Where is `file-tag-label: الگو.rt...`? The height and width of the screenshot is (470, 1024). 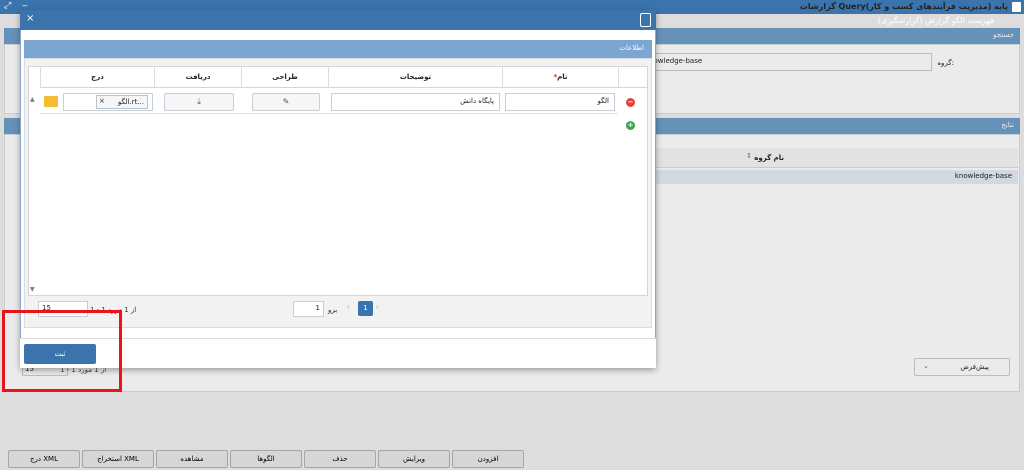
file-tag-label: الگو.rt... is located at coordinates (130, 102).